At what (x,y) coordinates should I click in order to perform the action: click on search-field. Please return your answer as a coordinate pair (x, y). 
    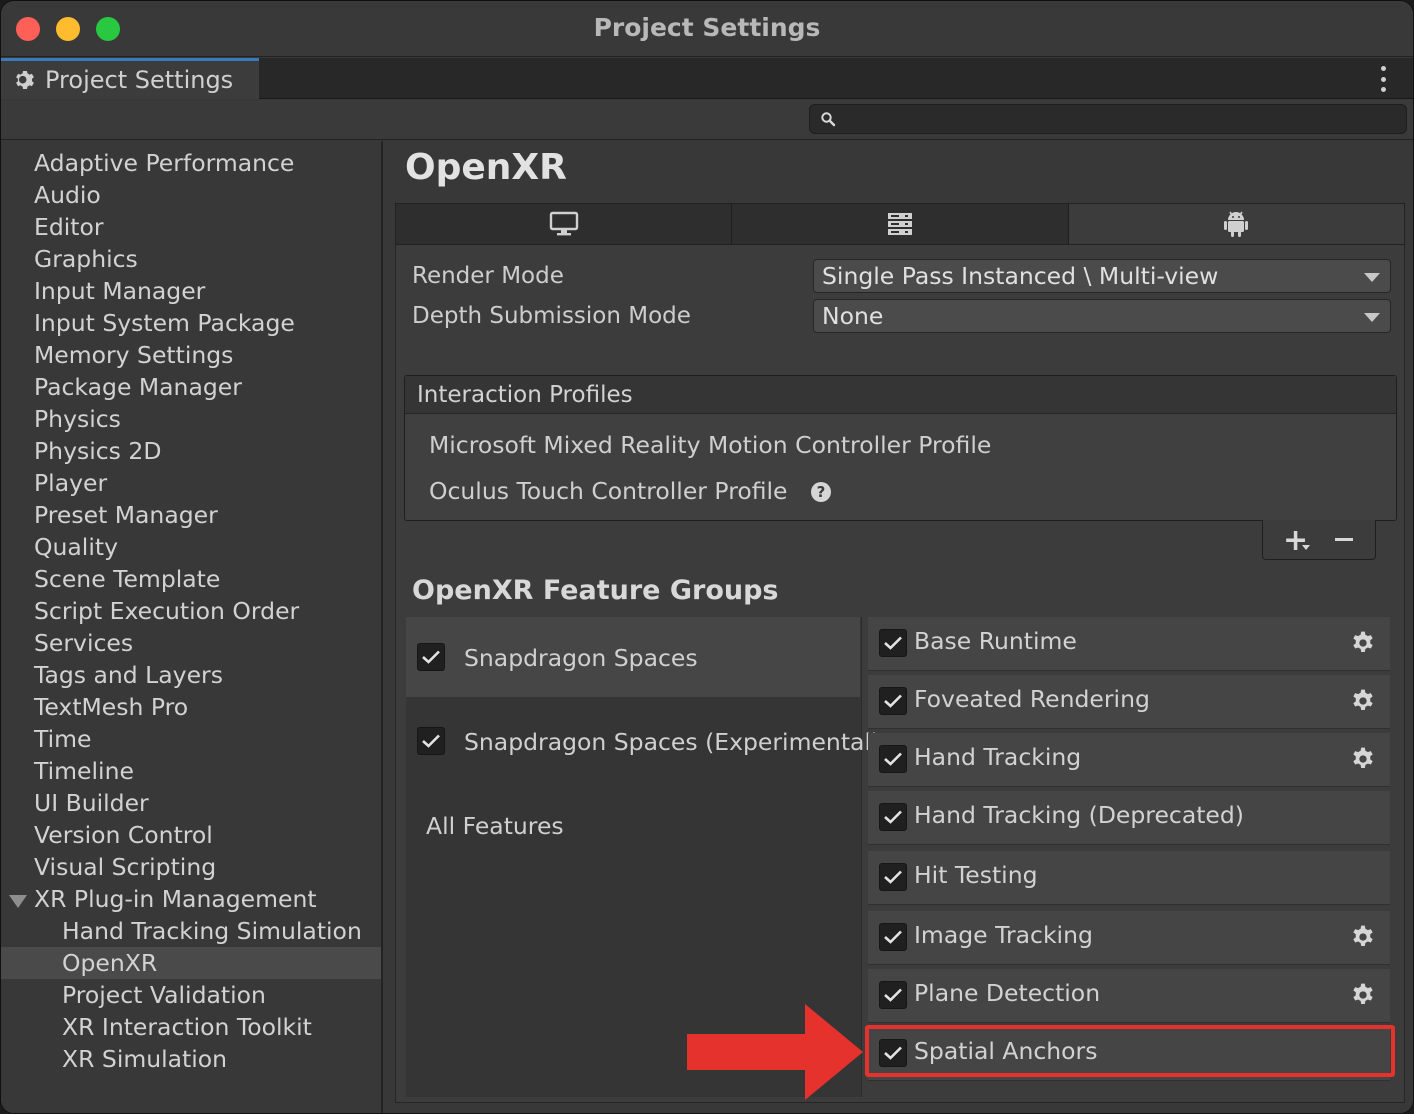
    Looking at the image, I should click on (1108, 119).